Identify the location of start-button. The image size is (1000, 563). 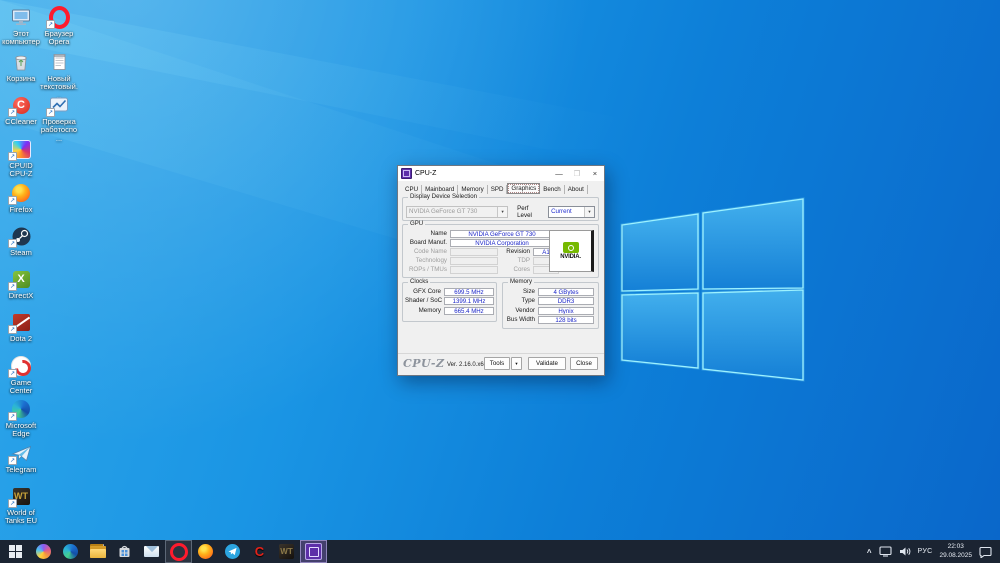
(15, 551).